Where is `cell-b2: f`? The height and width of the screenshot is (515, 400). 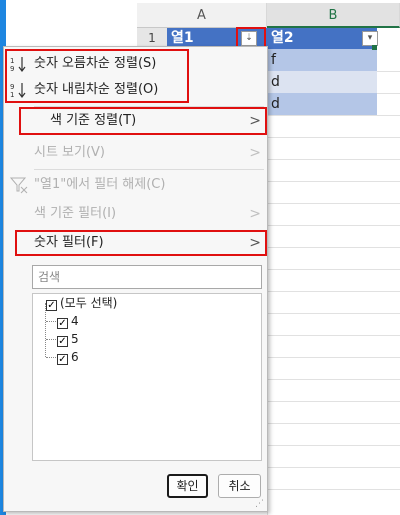 cell-b2: f is located at coordinates (322, 60).